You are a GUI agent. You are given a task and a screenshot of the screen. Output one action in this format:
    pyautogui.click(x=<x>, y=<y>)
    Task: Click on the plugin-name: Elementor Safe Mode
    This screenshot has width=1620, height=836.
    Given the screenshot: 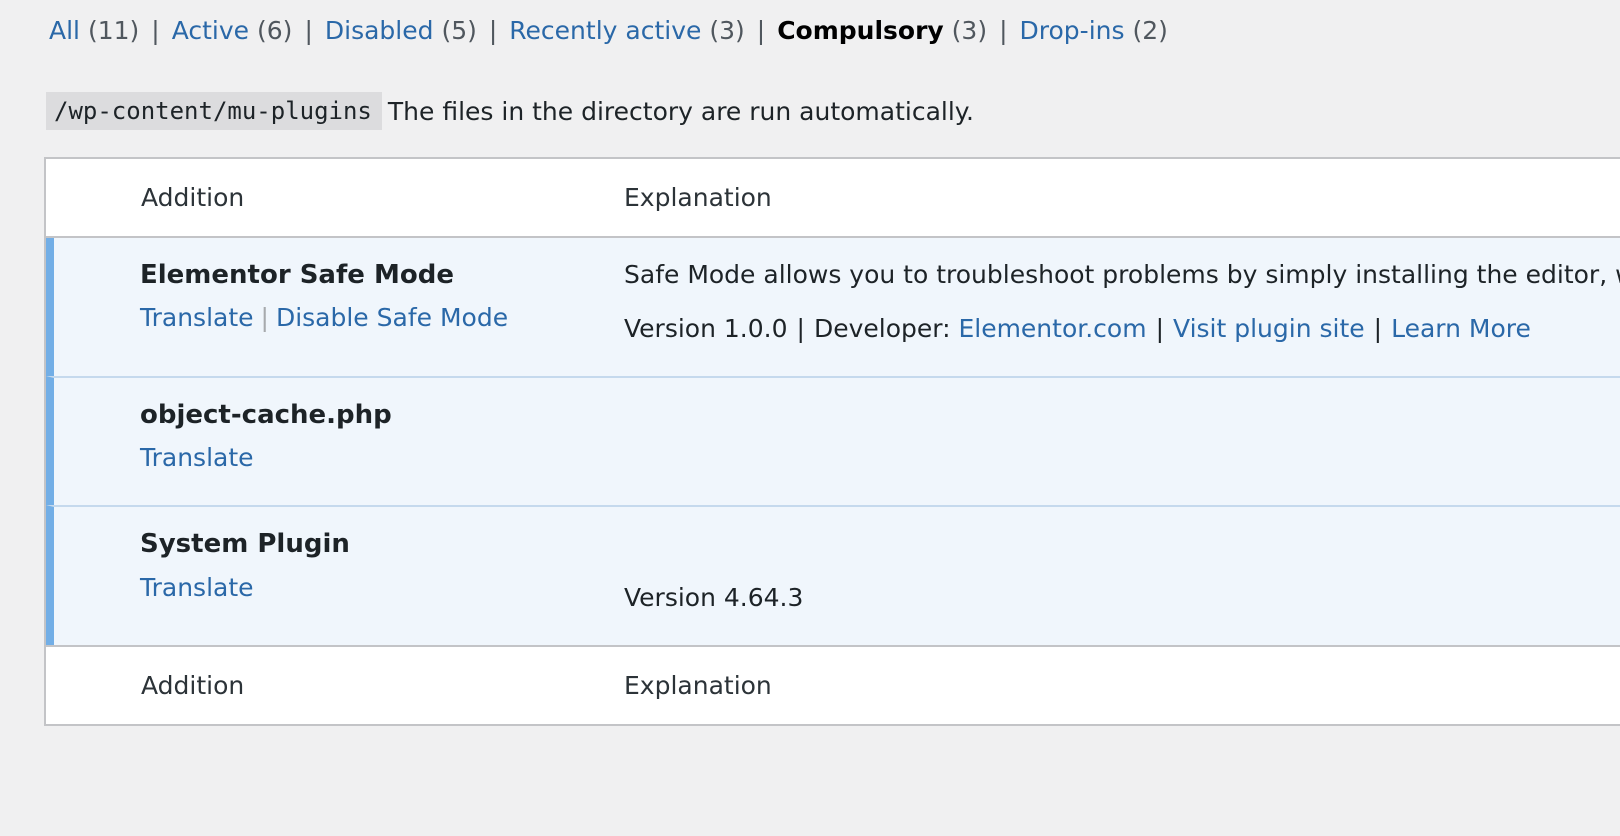 What is the action you would take?
    pyautogui.click(x=297, y=275)
    